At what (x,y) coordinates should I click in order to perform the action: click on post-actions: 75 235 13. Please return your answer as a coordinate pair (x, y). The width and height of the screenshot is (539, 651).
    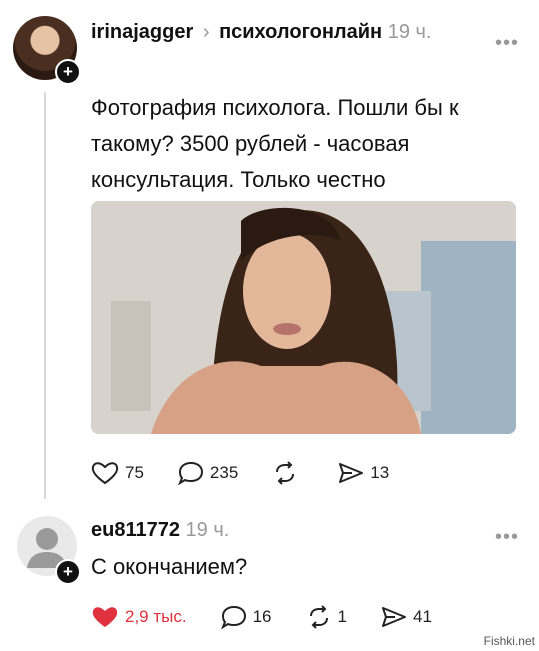
    Looking at the image, I should click on (257, 473).